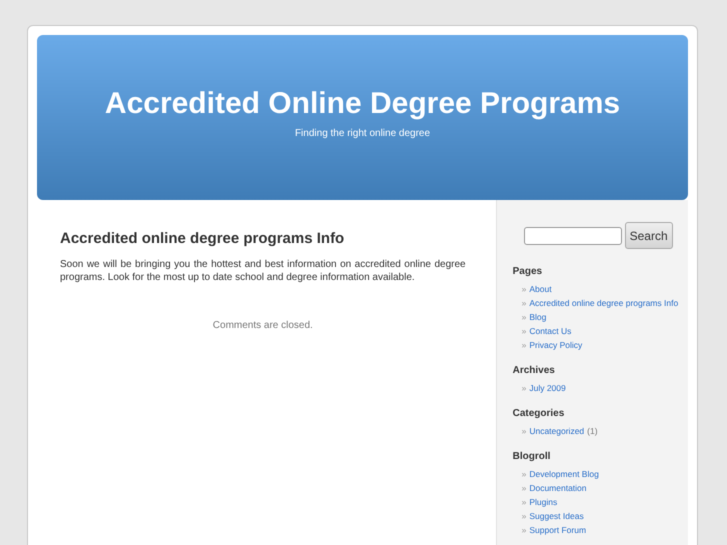 Image resolution: width=727 pixels, height=545 pixels. I want to click on section-heading: Pages, so click(528, 272).